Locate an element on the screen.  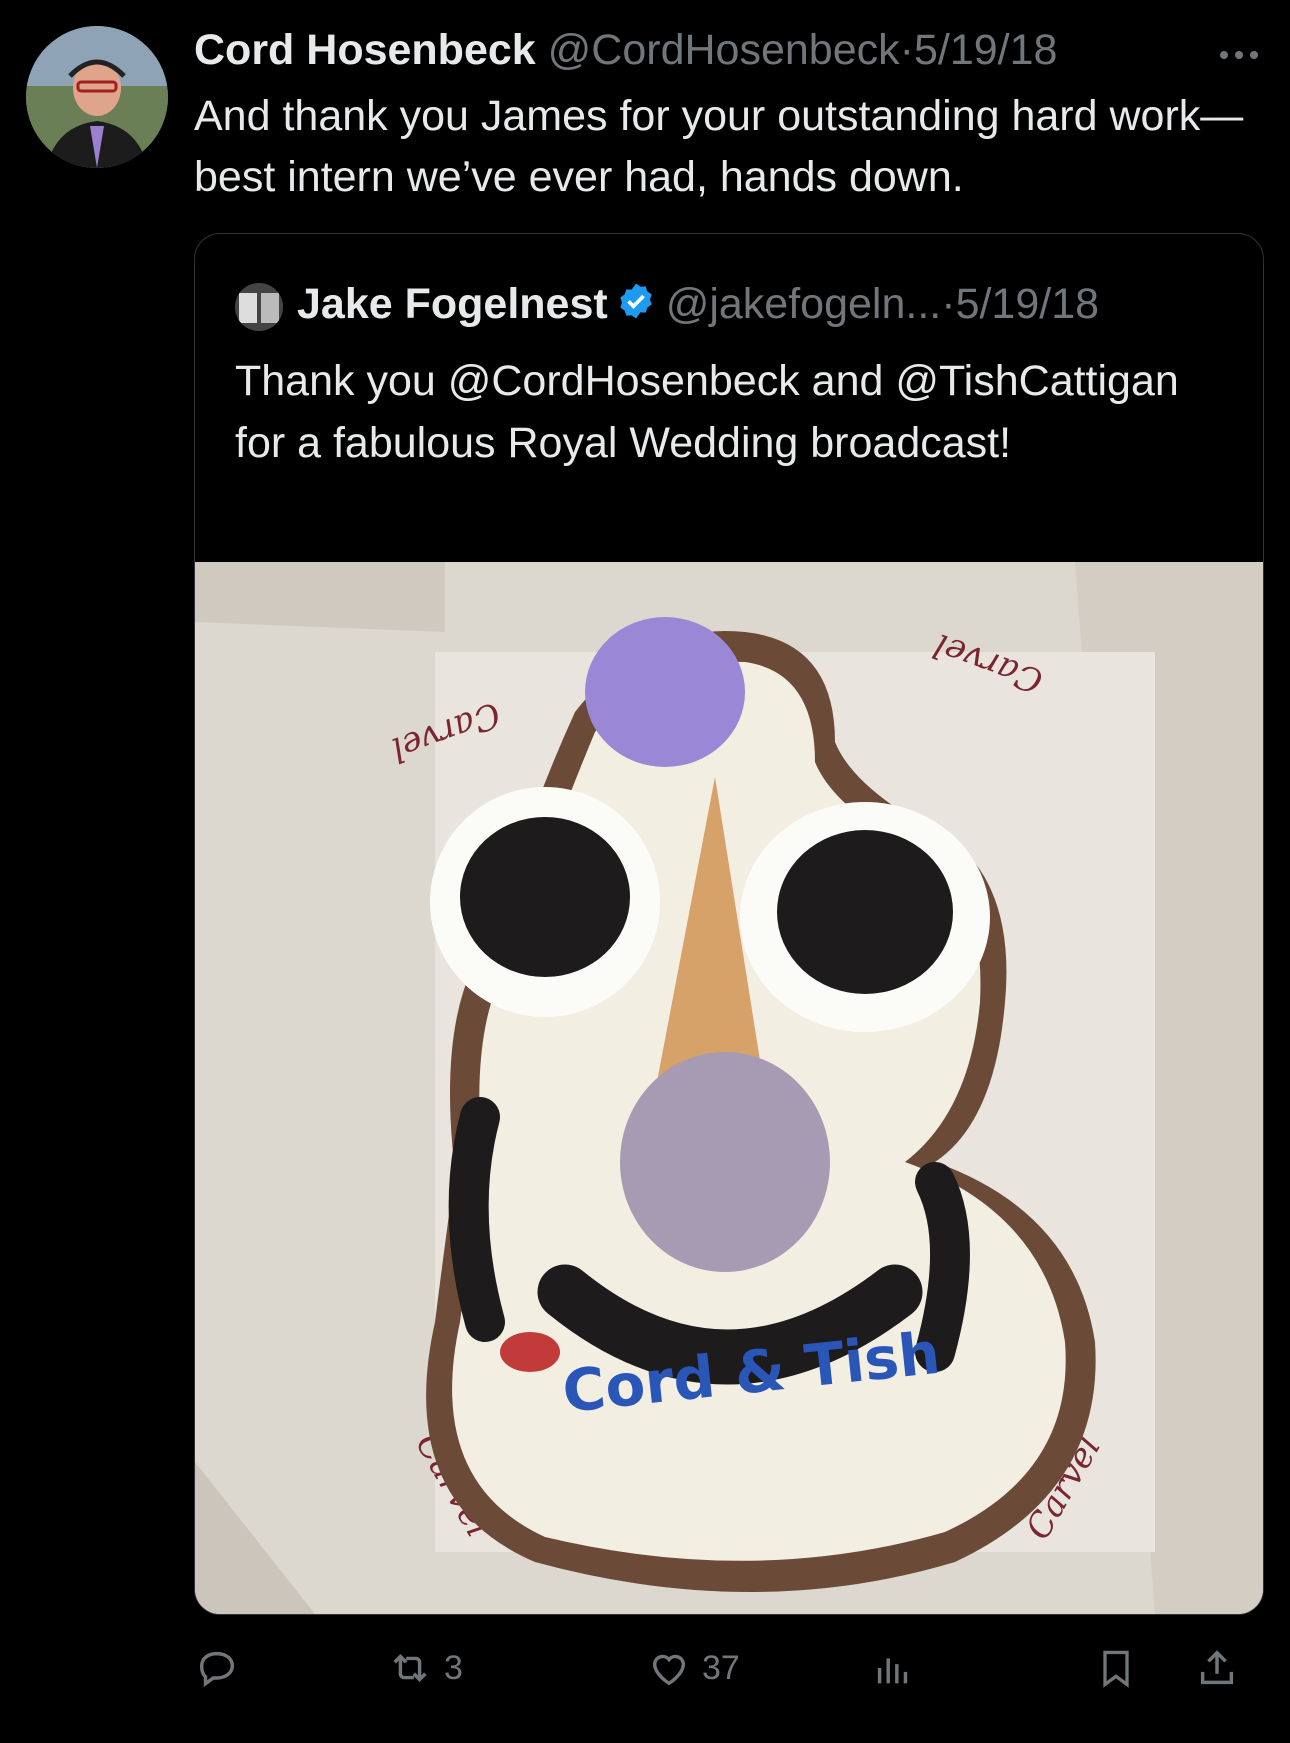
views-icon is located at coordinates (892, 1671).